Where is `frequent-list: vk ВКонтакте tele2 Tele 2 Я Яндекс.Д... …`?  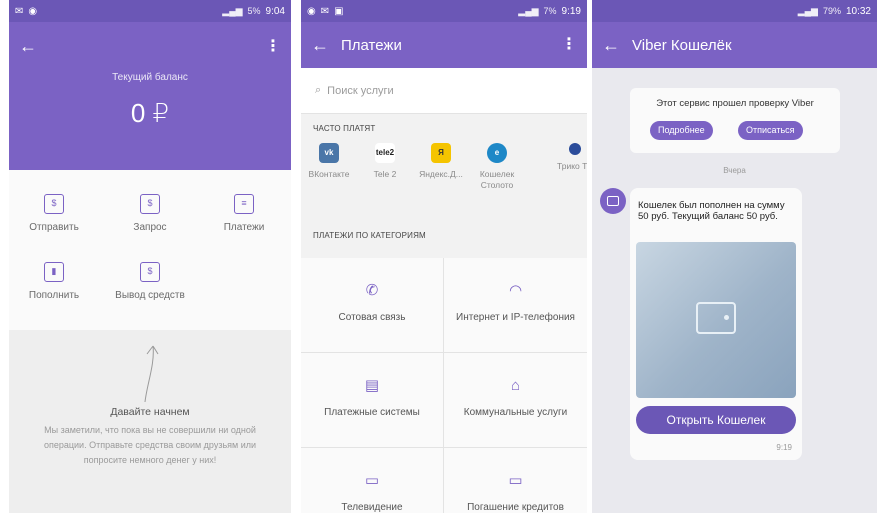
frequent-list: vk ВКонтакте tele2 Tele 2 Я Яндекс.Д... … is located at coordinates (444, 180).